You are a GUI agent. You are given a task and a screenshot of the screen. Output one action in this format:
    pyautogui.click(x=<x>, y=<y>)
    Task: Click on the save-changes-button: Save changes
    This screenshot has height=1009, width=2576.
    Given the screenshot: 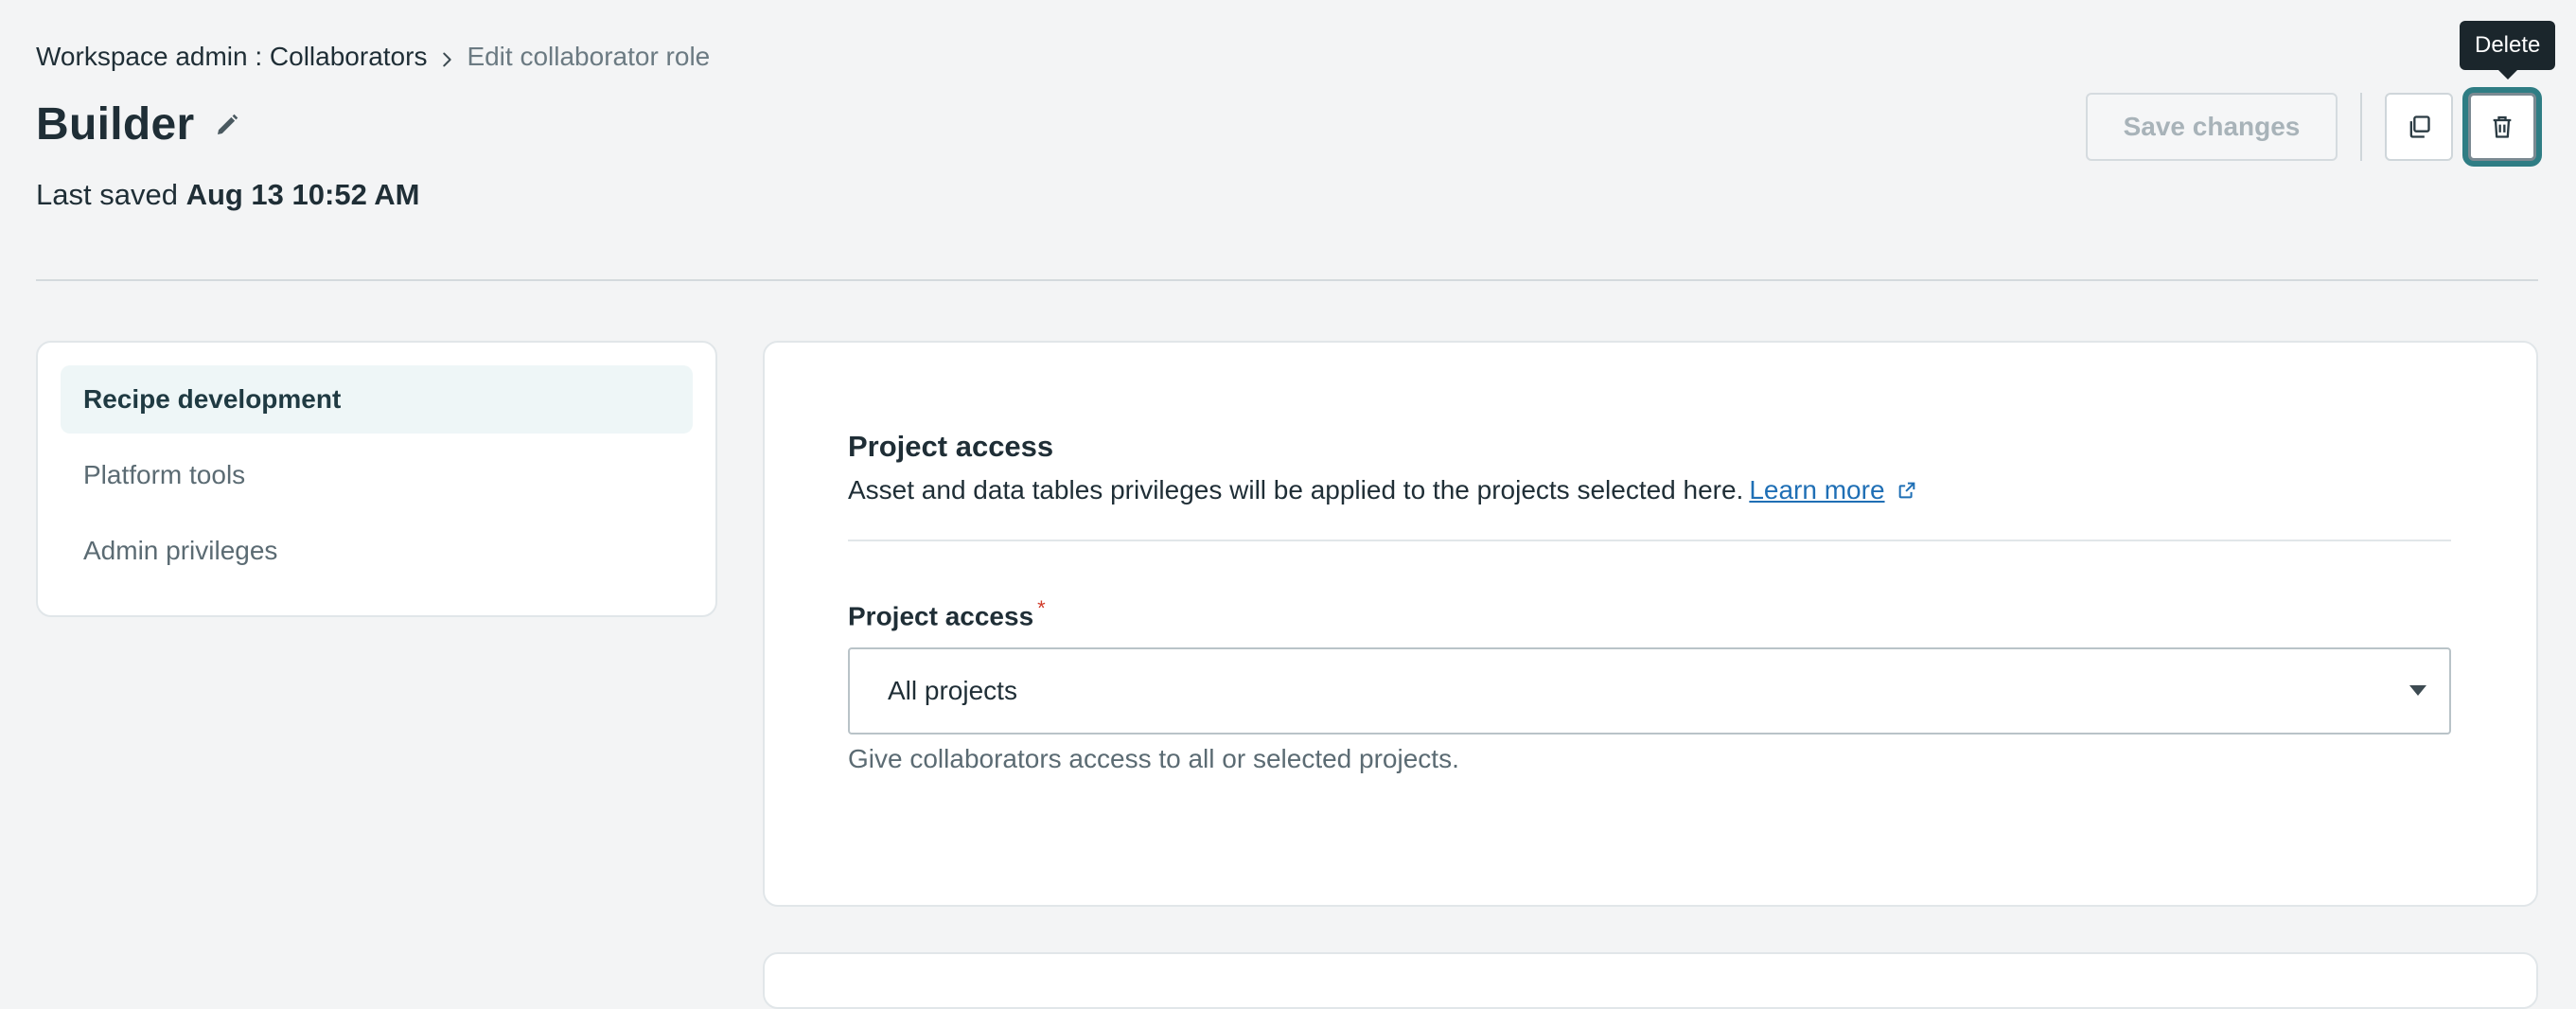 What is the action you would take?
    pyautogui.click(x=2212, y=127)
    